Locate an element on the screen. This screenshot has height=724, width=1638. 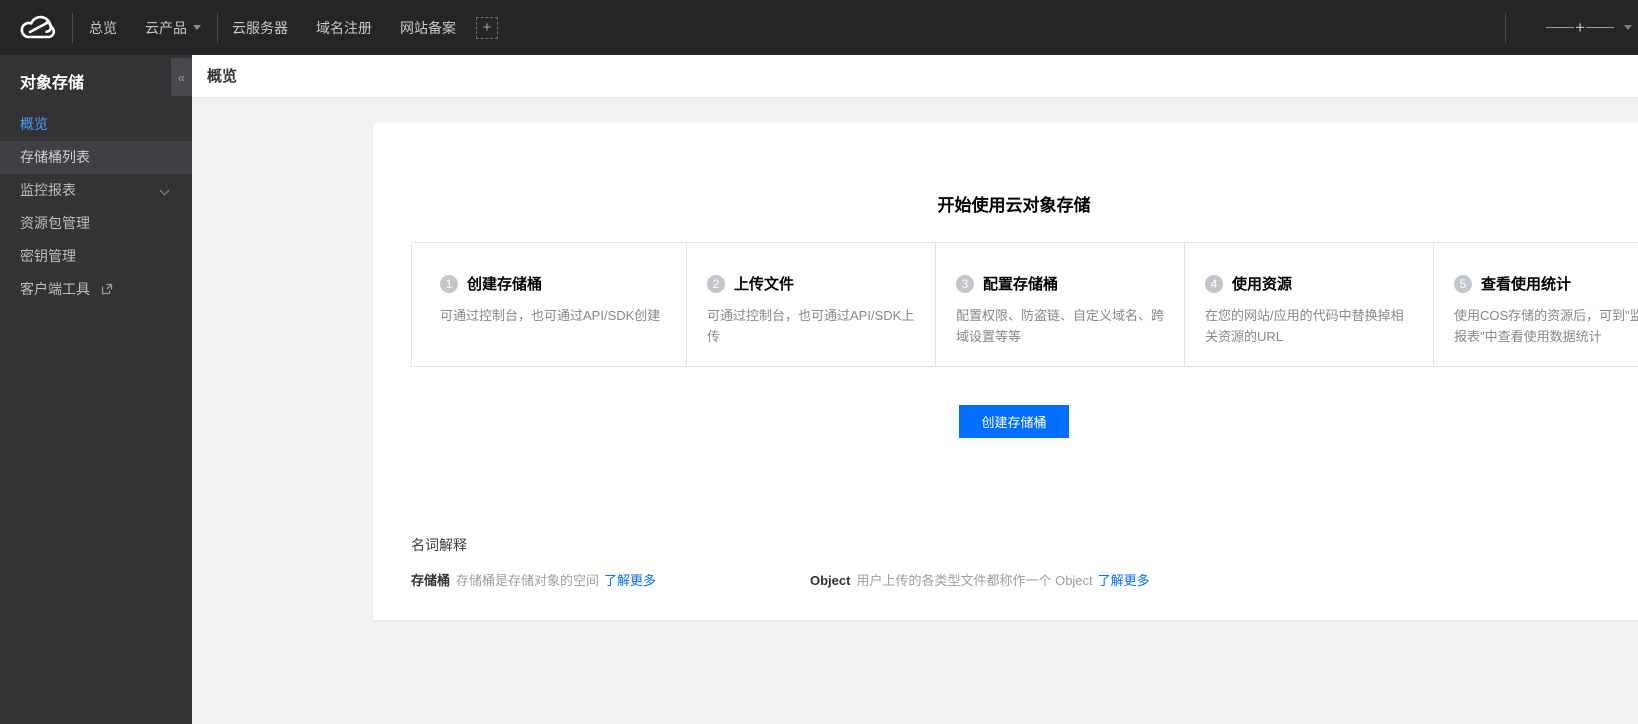
glossary-heading: 名词解释 is located at coordinates (439, 545).